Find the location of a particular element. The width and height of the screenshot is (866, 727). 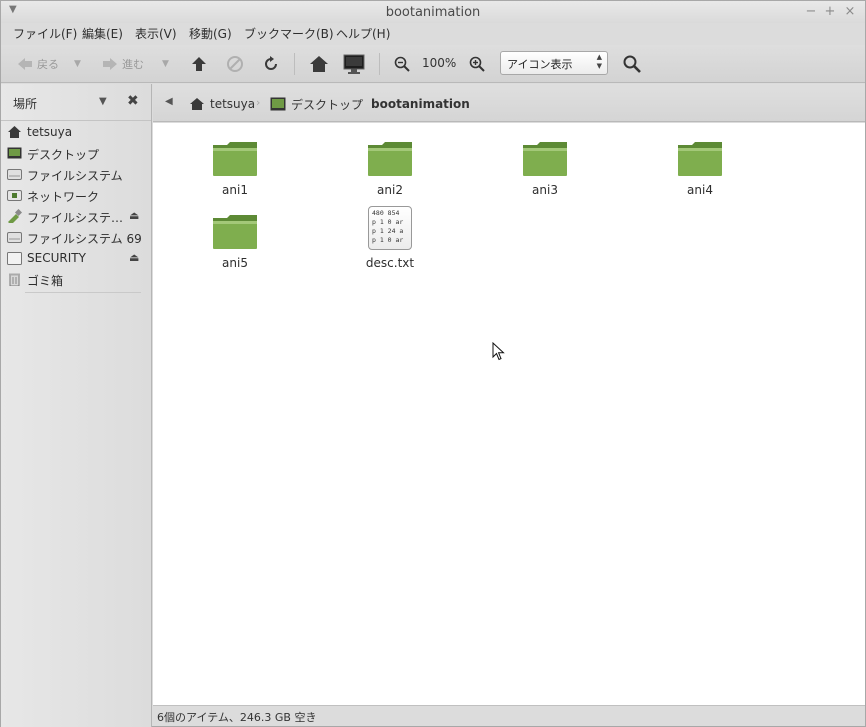

menu-edit: 編集(E) is located at coordinates (102, 33).